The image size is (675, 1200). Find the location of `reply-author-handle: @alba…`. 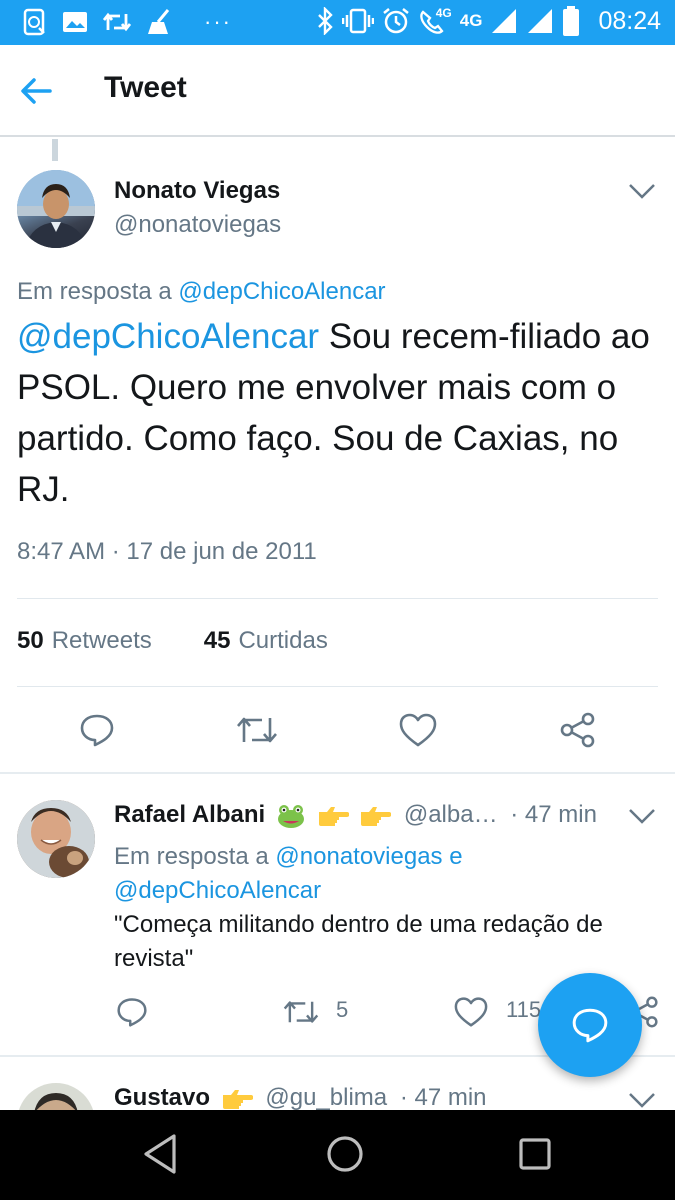

reply-author-handle: @alba… is located at coordinates (451, 814).